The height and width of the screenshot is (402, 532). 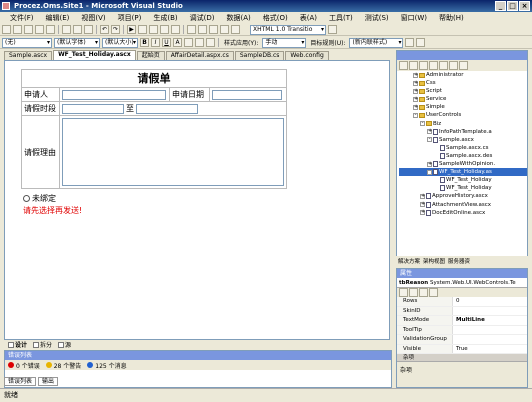 I want to click on property-row: ToolTip, so click(x=462, y=330).